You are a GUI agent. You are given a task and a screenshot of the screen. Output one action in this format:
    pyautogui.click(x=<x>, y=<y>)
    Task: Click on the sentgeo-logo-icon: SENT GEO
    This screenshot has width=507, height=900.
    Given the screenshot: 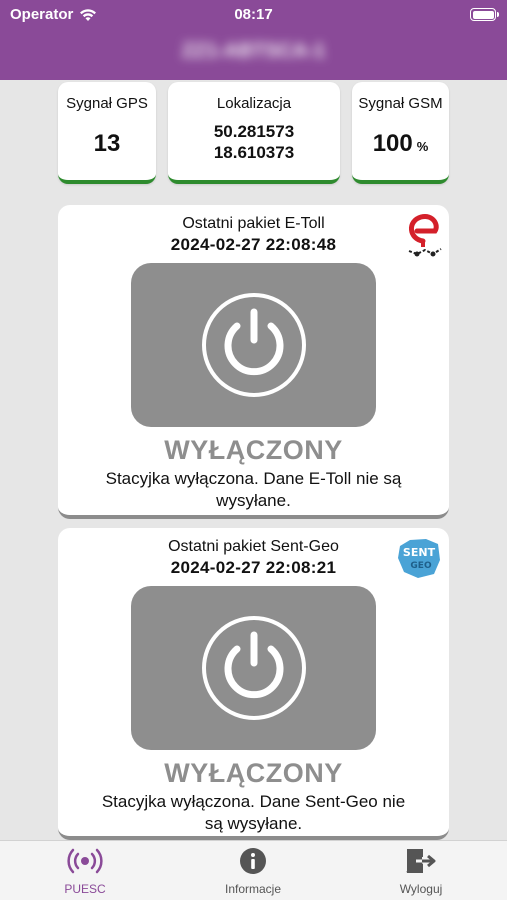 What is the action you would take?
    pyautogui.click(x=419, y=558)
    